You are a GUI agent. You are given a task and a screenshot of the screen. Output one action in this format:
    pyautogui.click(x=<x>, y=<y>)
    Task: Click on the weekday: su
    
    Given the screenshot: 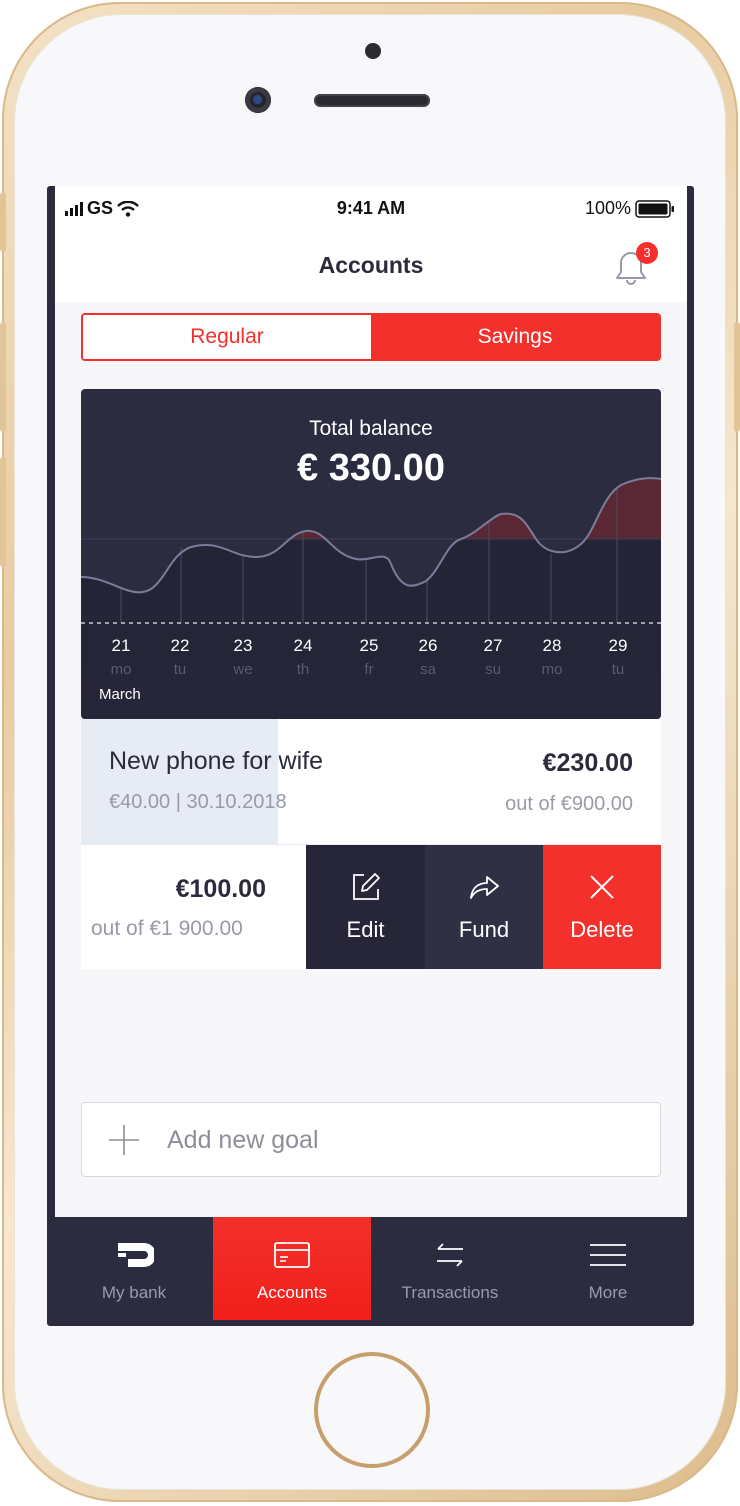 What is the action you would take?
    pyautogui.click(x=493, y=669)
    